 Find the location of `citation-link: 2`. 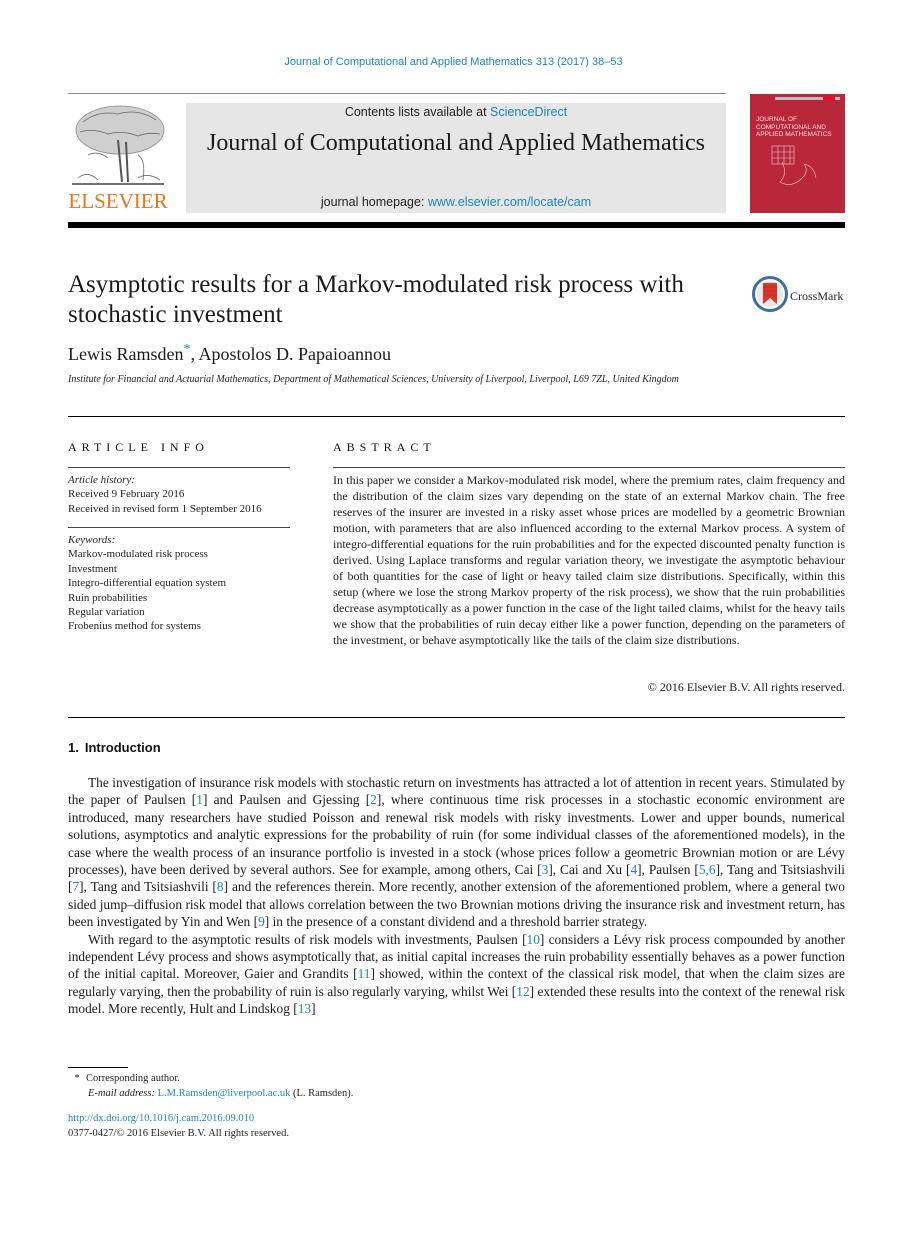

citation-link: 2 is located at coordinates (373, 799).